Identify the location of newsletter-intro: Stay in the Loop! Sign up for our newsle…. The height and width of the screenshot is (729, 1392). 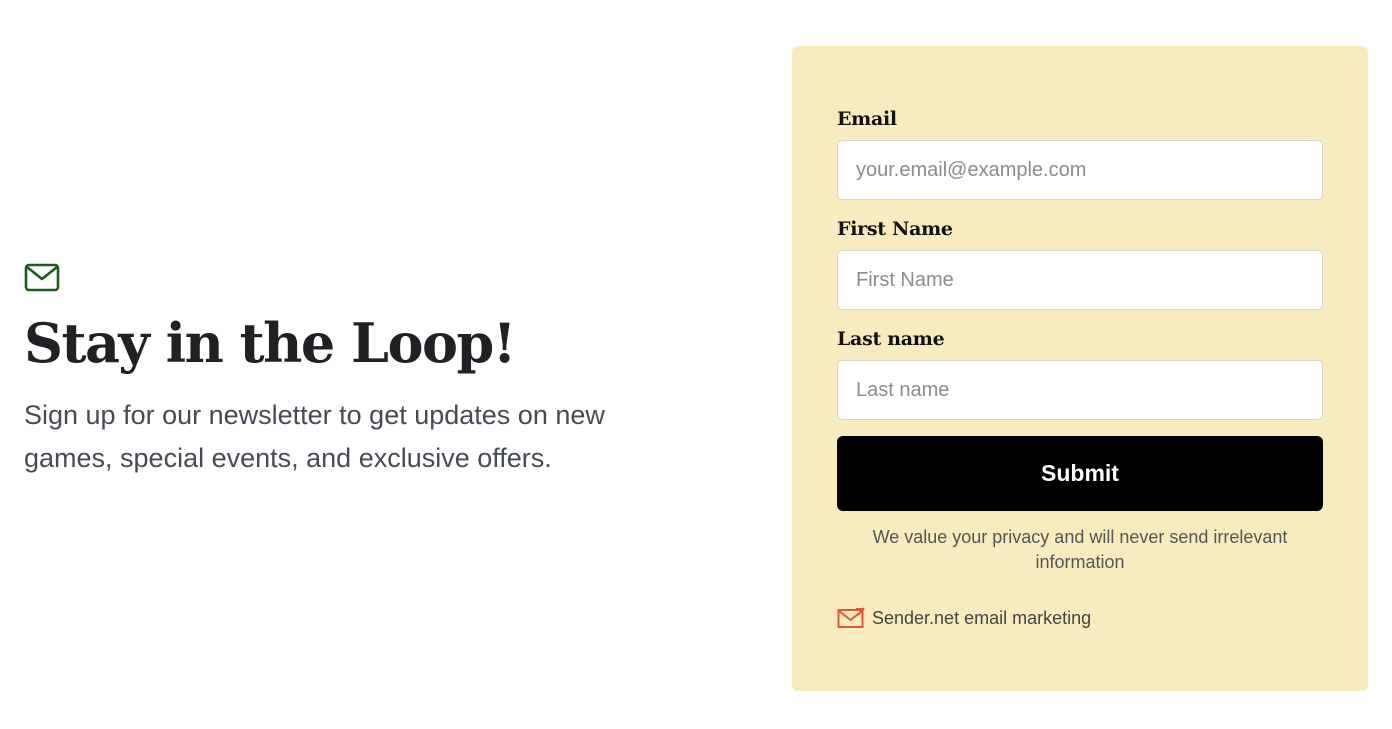
(354, 371).